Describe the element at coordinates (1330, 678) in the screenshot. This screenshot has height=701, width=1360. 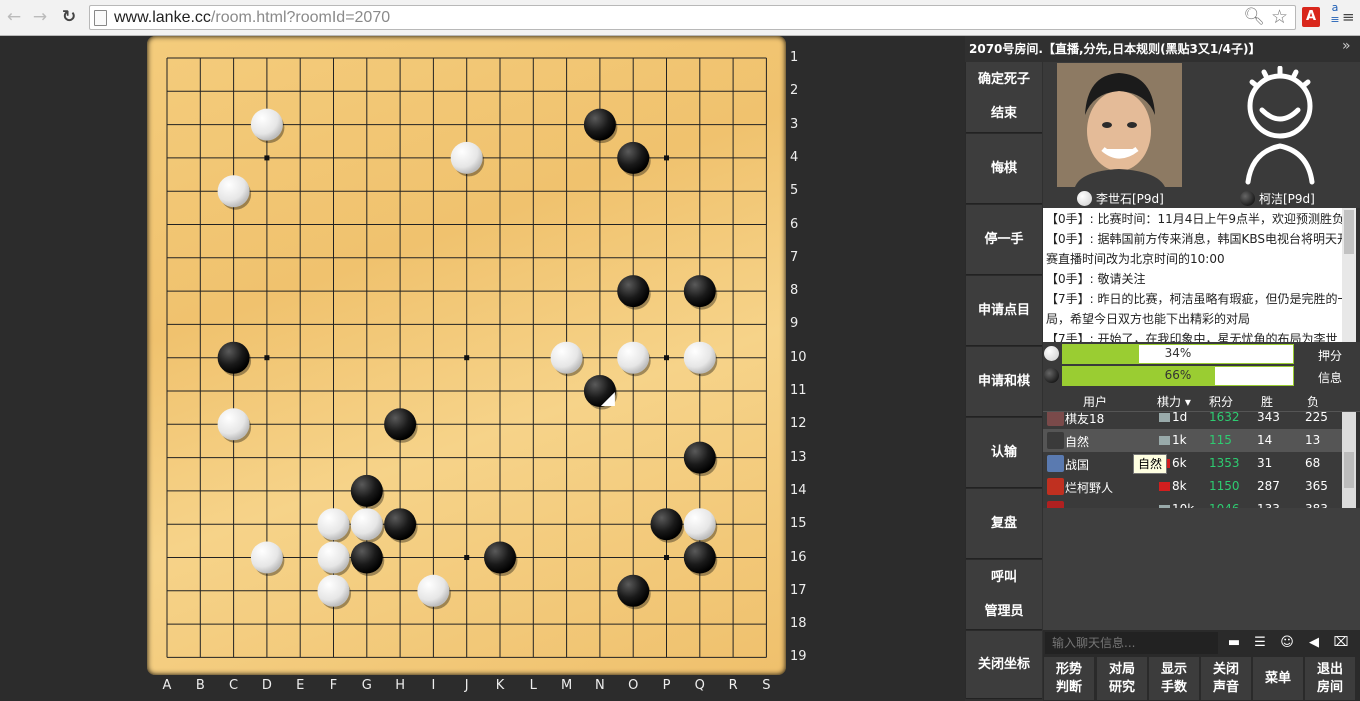
I see `exit-room-button: 退出 房间` at that location.